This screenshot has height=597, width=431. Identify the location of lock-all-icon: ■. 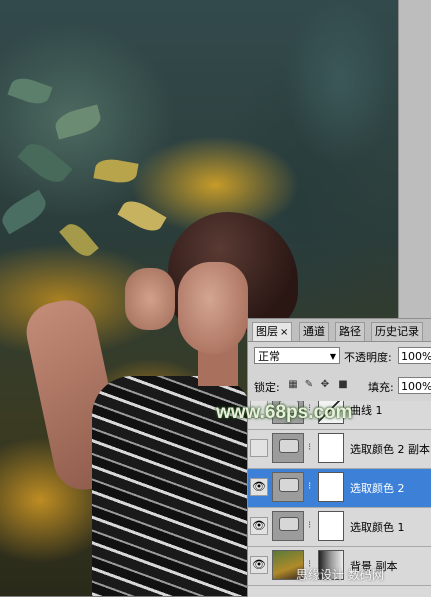
(343, 384).